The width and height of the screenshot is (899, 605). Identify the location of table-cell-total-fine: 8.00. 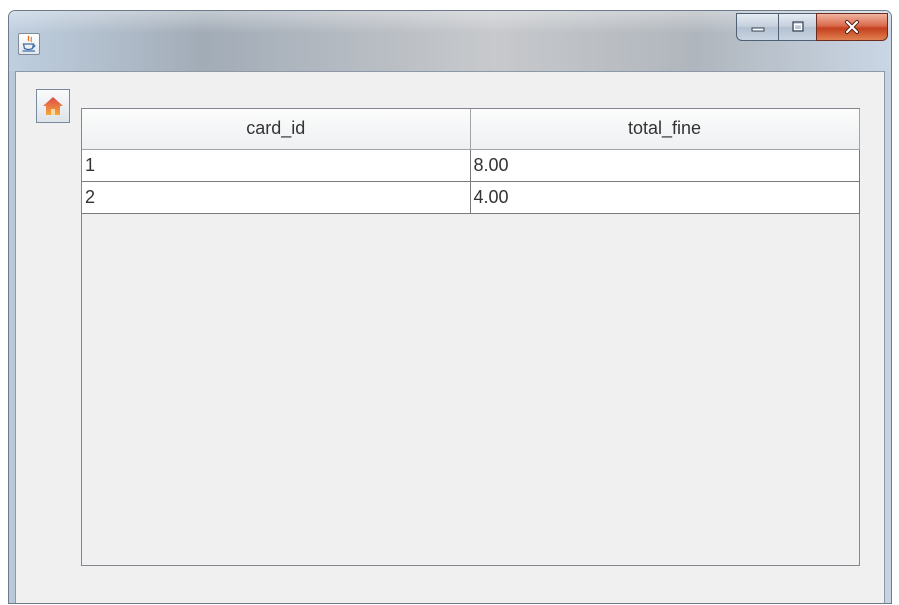
(664, 165).